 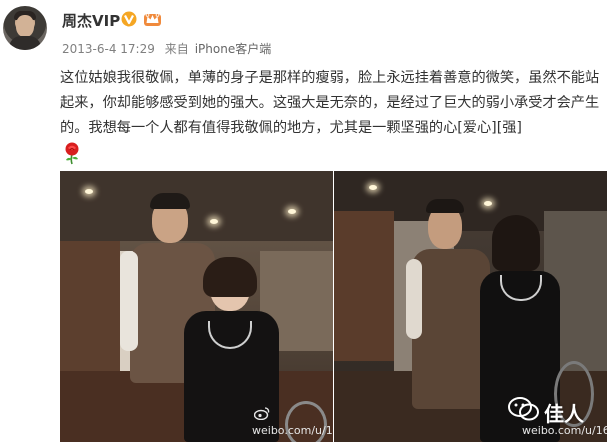 I want to click on author-name: 周杰VIP, so click(x=91, y=20).